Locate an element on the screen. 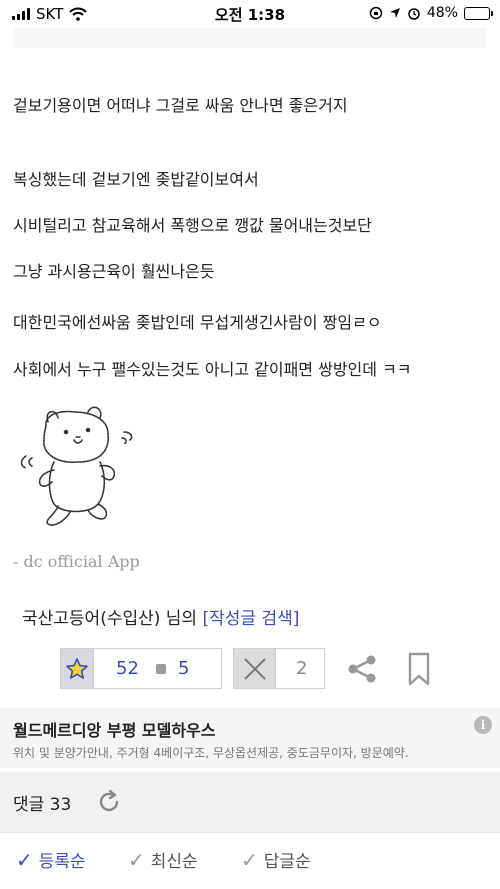 The image size is (500, 889). location-icon is located at coordinates (394, 13).